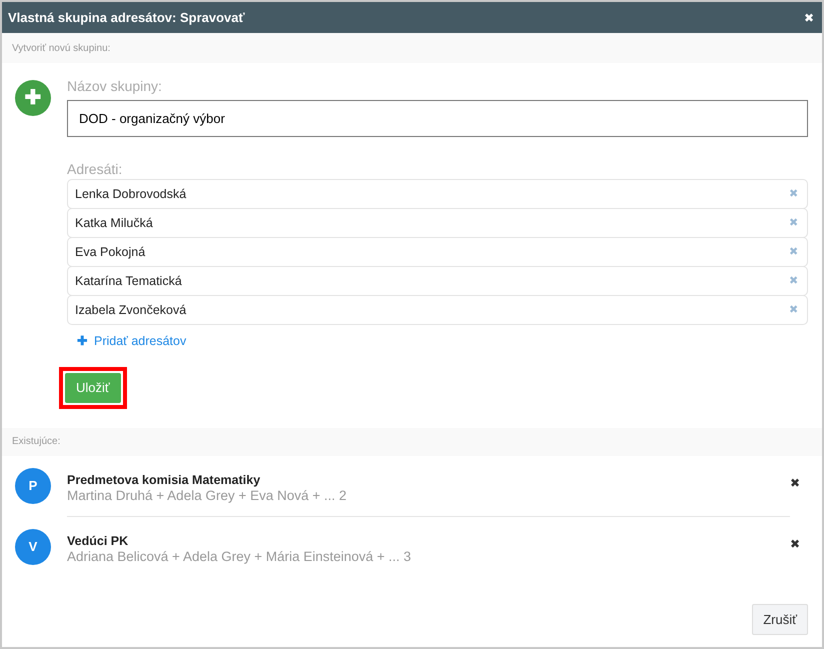 This screenshot has width=824, height=649. I want to click on recipient-name: Lenka Dobrovodská, so click(130, 194).